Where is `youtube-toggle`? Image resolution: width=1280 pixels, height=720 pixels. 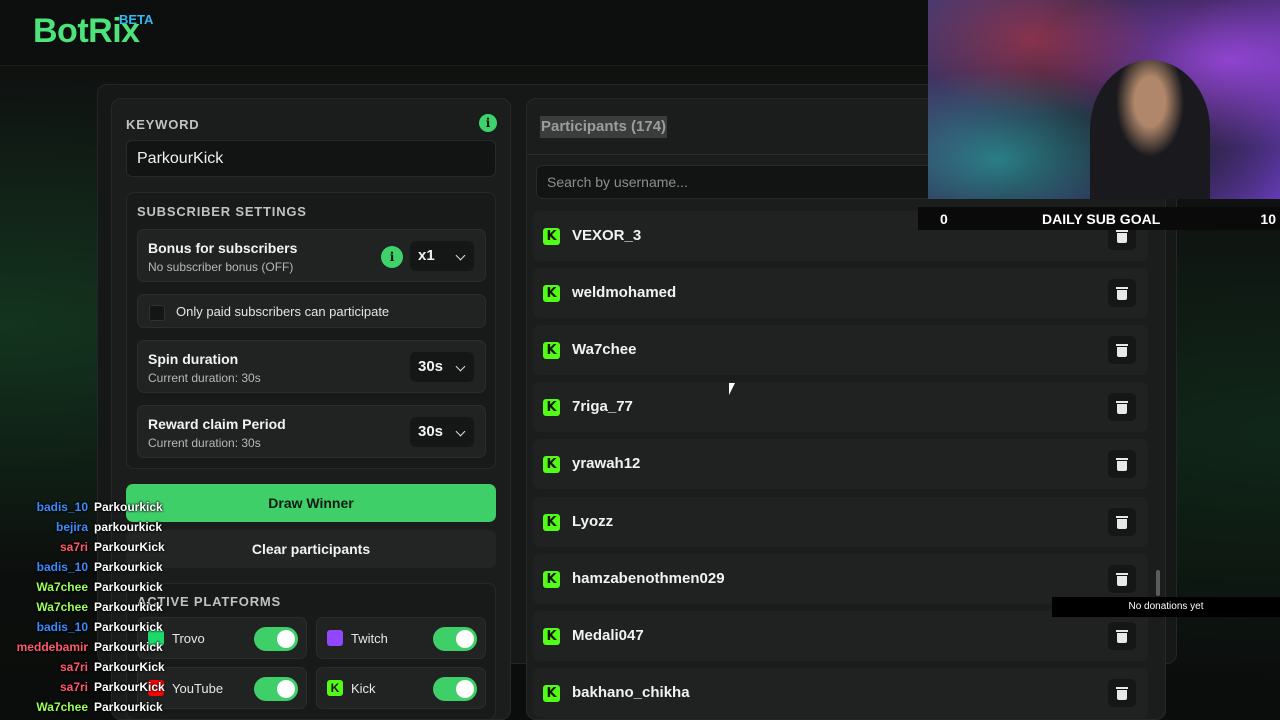
youtube-toggle is located at coordinates (276, 689).